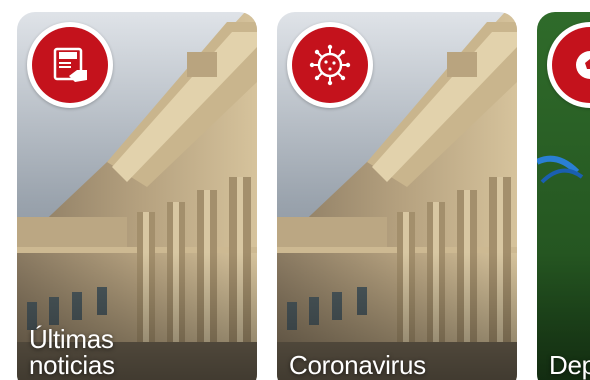 This screenshot has height=380, width=590. I want to click on news-tablet-icon, so click(70, 65).